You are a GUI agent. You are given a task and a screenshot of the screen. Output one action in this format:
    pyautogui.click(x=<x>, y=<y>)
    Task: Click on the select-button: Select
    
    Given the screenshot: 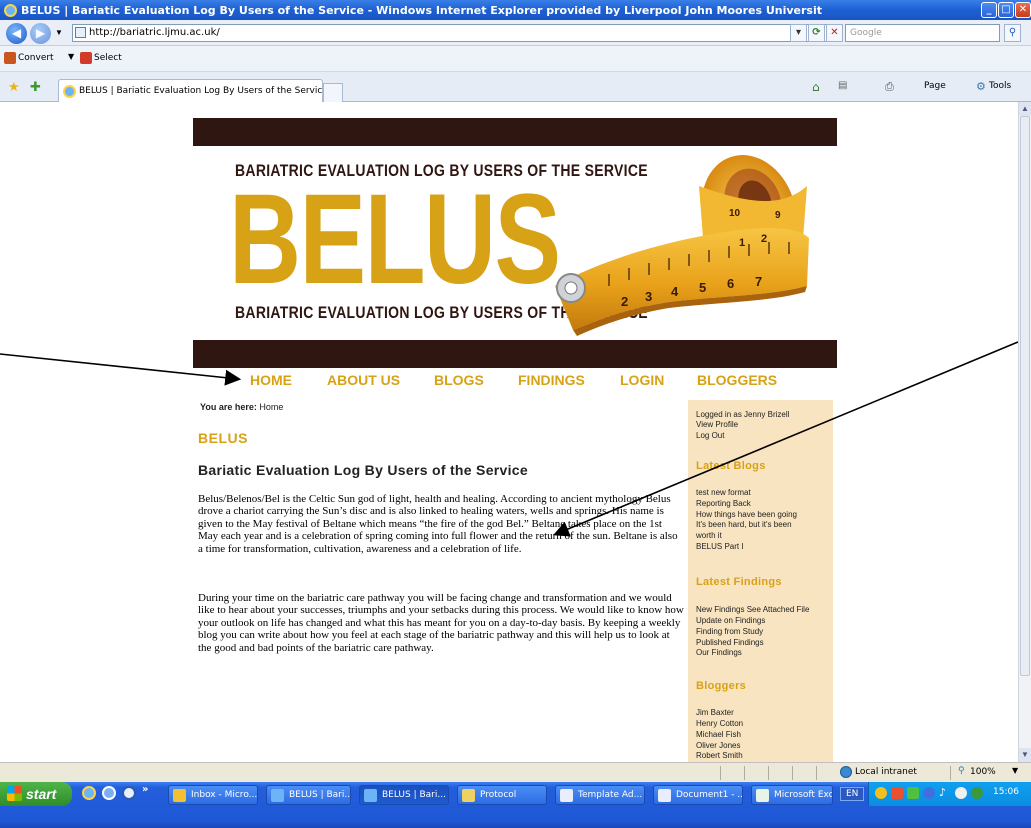 What is the action you would take?
    pyautogui.click(x=108, y=58)
    